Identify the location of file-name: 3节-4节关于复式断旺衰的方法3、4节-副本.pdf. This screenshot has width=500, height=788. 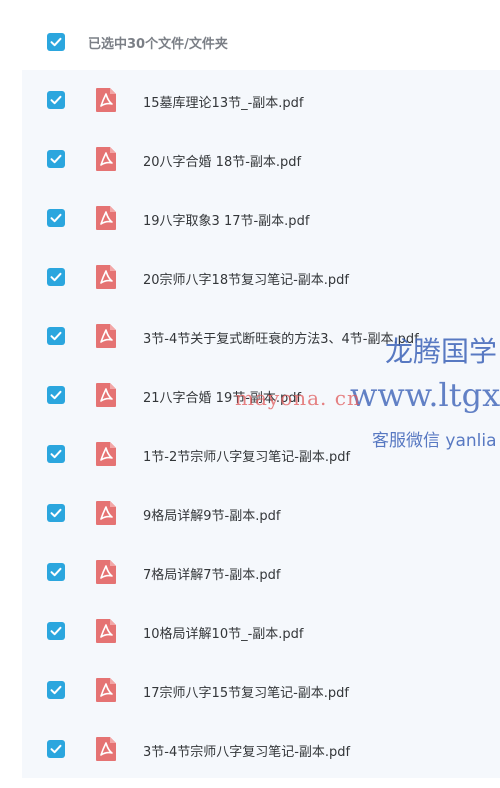
(281, 337).